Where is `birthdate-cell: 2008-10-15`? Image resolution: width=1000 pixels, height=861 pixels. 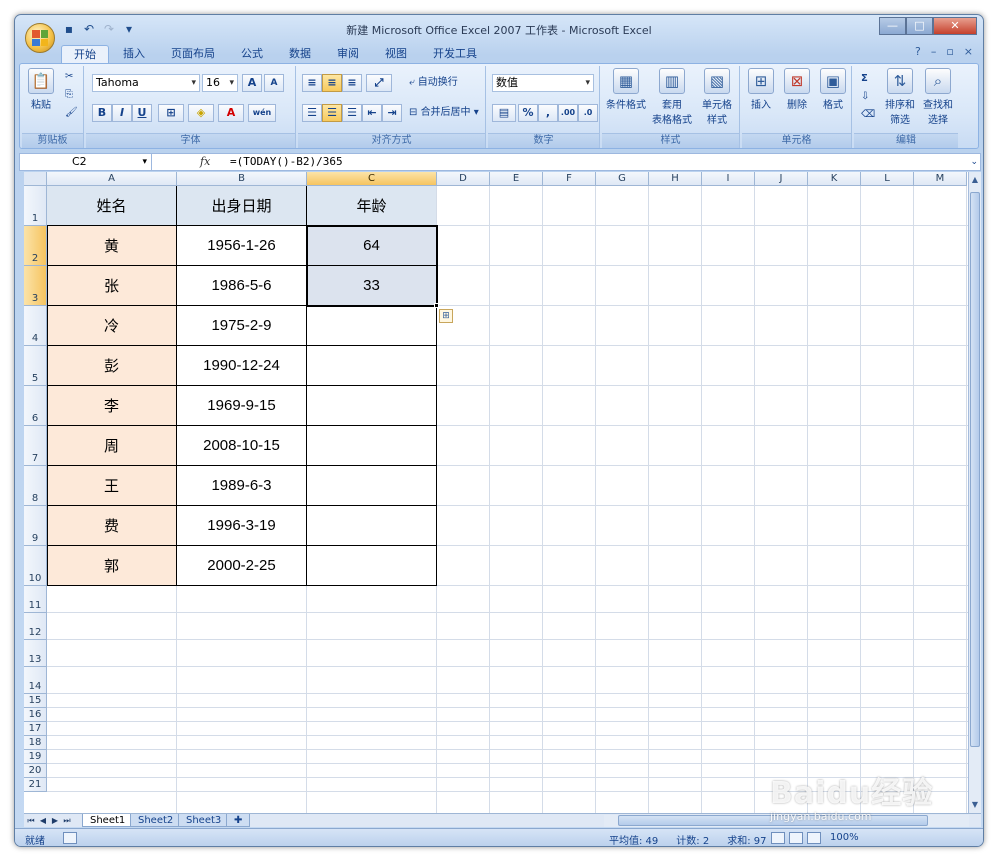 birthdate-cell: 2008-10-15 is located at coordinates (242, 446).